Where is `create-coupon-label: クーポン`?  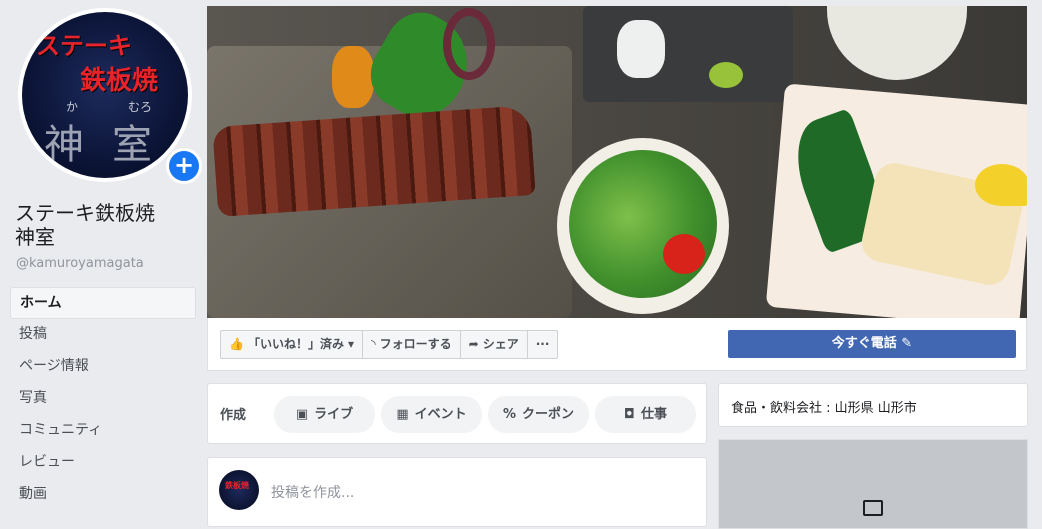 create-coupon-label: クーポン is located at coordinates (548, 414).